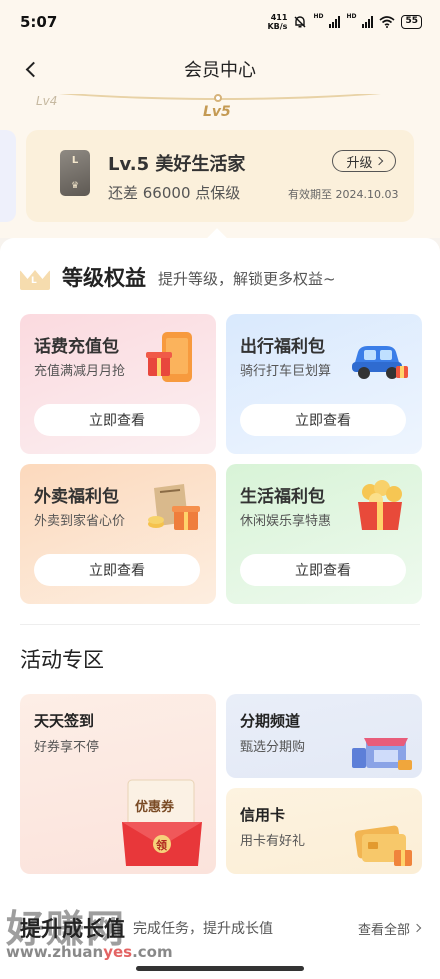 The image size is (440, 979). What do you see at coordinates (380, 505) in the screenshot?
I see `popcorn-gift-icon` at bounding box center [380, 505].